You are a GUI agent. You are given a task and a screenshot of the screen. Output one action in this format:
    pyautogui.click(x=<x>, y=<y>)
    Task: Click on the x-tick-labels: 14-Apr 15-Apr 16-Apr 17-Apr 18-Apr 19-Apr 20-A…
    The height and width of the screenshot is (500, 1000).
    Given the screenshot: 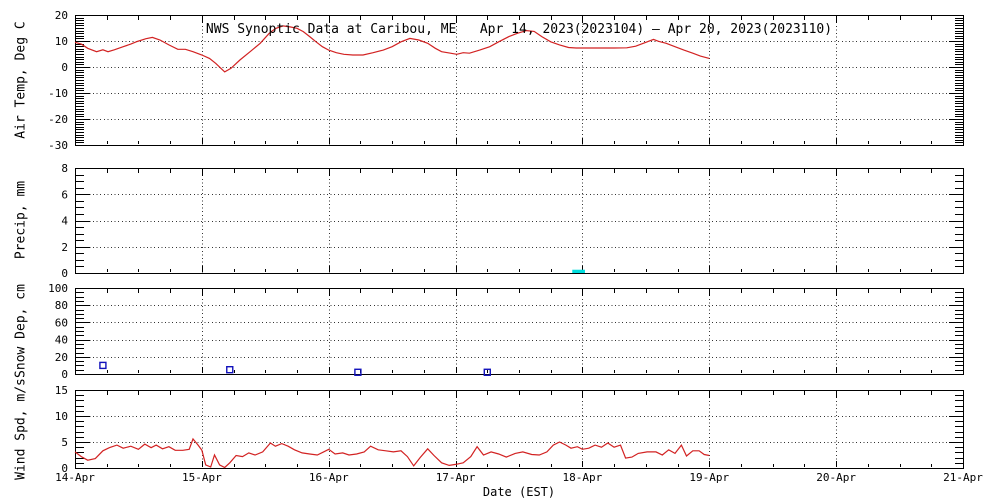 What is the action you would take?
    pyautogui.click(x=519, y=477)
    